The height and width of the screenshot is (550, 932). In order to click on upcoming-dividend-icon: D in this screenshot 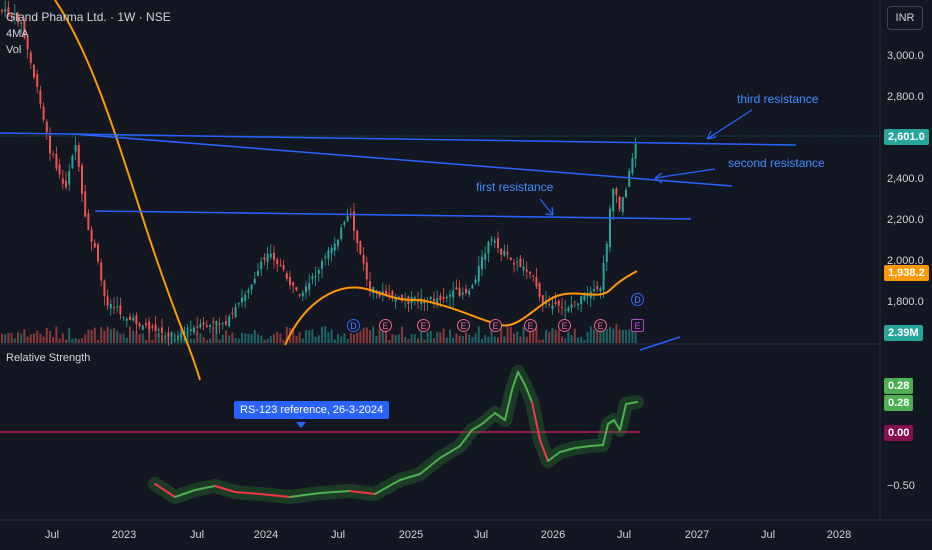, I will do `click(637, 299)`.